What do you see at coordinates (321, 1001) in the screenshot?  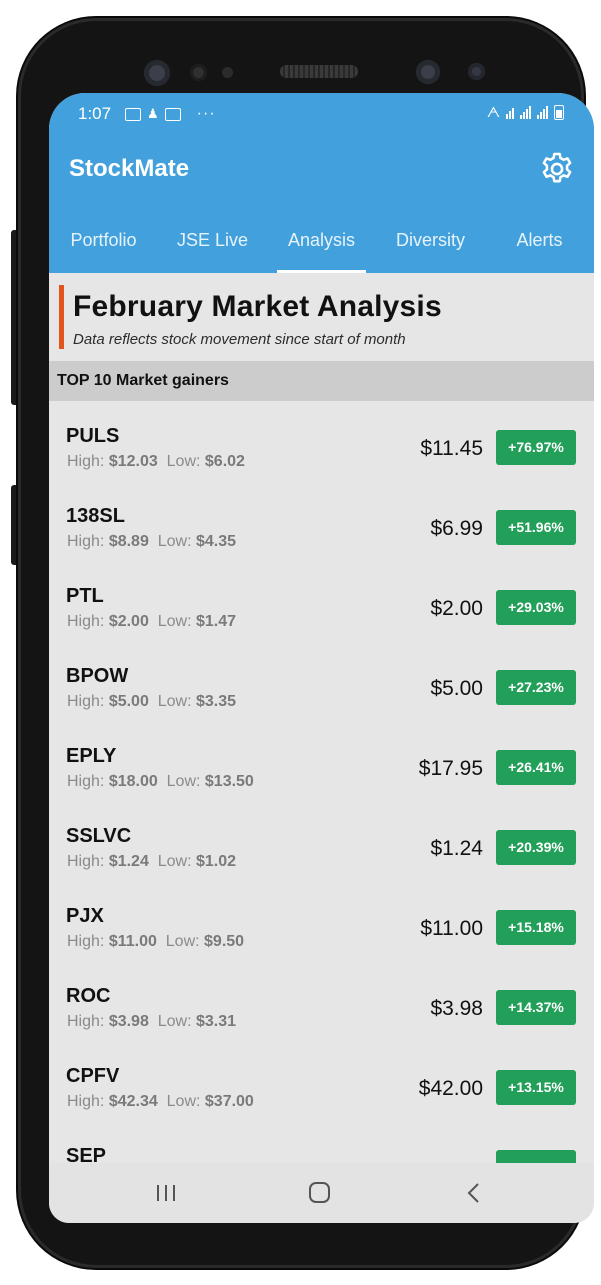 I see `list-item: ROC High: $3.98 Low: $3.31 $3.98 +14.37%` at bounding box center [321, 1001].